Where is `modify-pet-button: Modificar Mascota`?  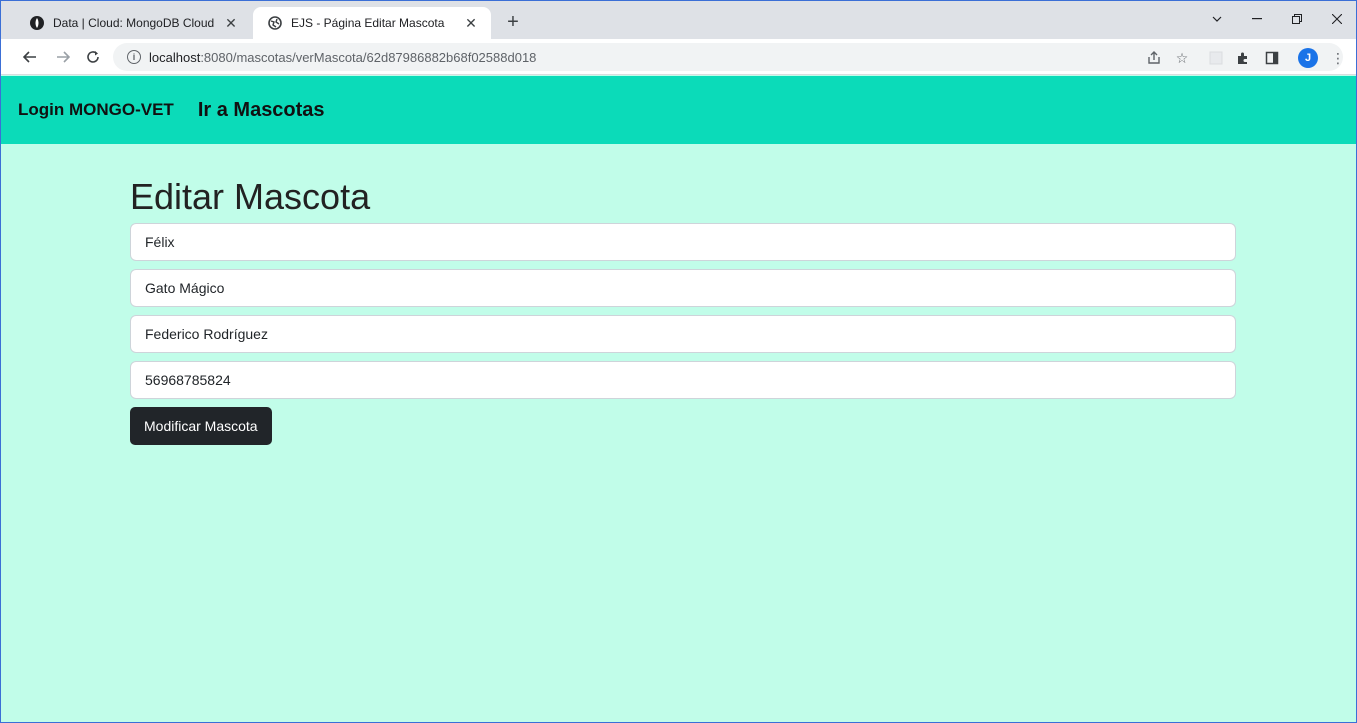 modify-pet-button: Modificar Mascota is located at coordinates (201, 426).